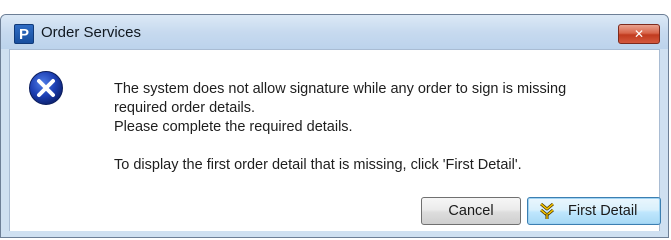  I want to click on close-icon: ✕, so click(639, 34).